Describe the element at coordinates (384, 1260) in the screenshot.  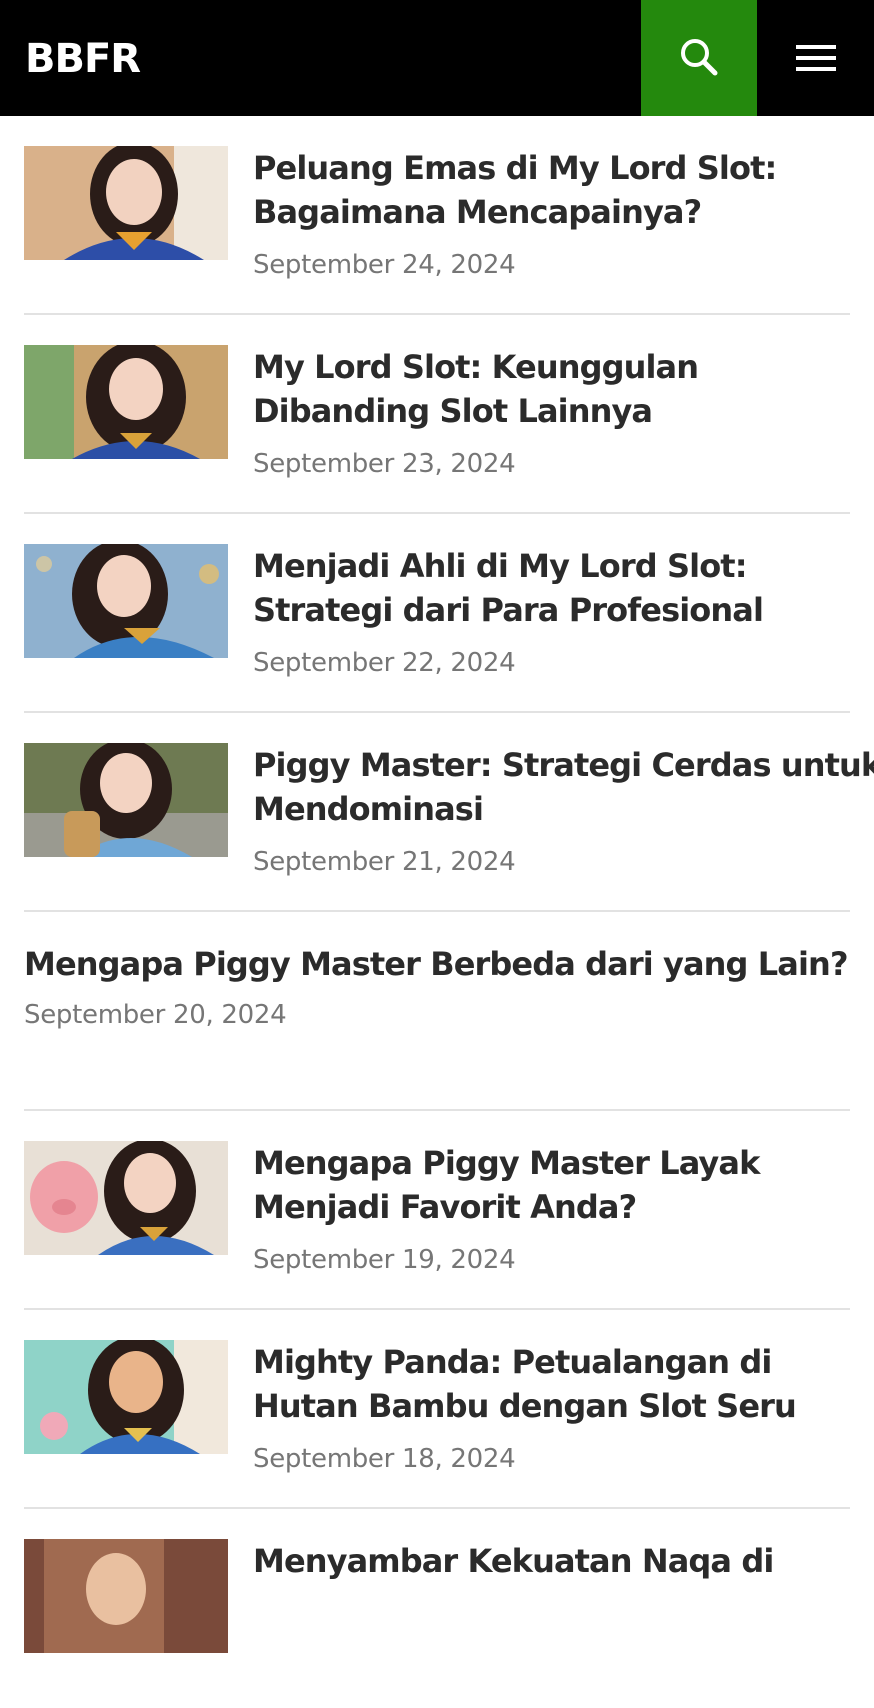
I see `post-date: September 19, 2024` at that location.